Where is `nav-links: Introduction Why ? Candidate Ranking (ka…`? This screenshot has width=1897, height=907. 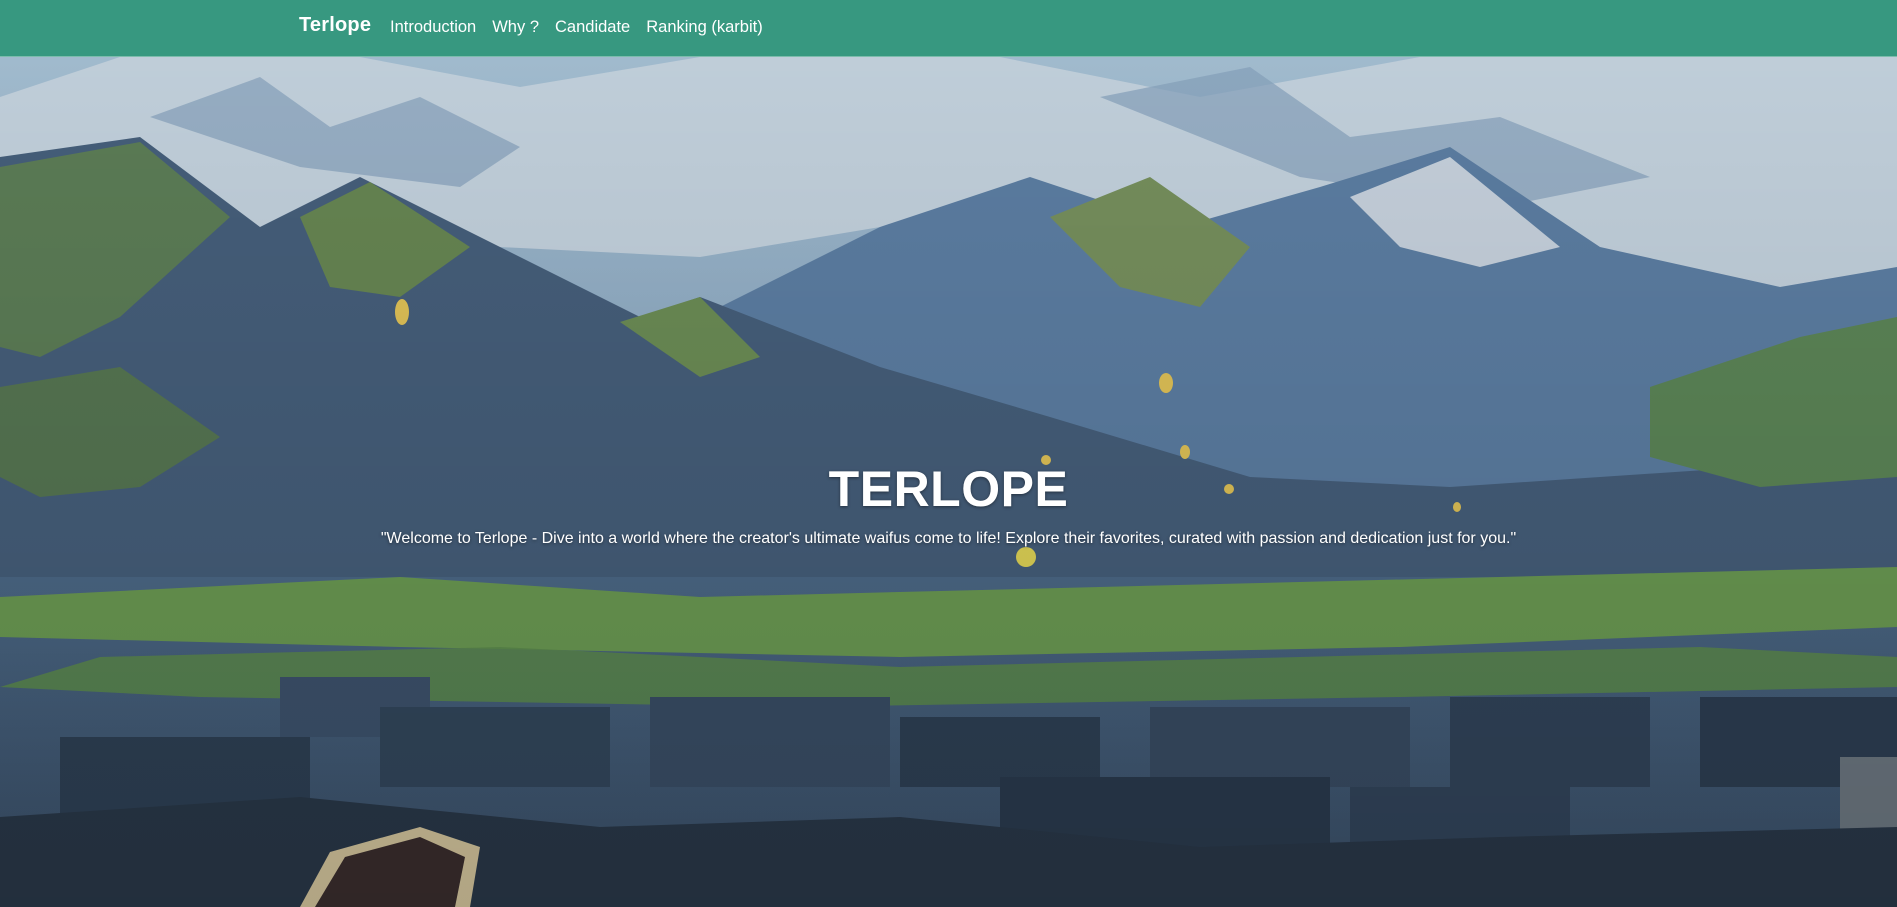
nav-links: Introduction Why ? Candidate Ranking (ka… is located at coordinates (584, 27).